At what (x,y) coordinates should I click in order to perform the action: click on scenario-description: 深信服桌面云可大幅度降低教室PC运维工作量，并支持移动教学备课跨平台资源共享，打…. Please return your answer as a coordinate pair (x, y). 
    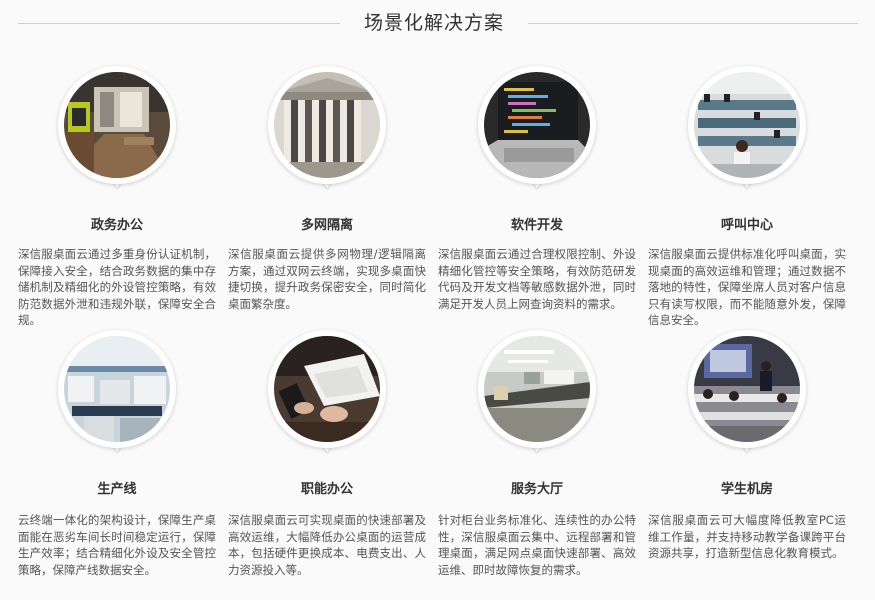
    Looking at the image, I should click on (747, 536).